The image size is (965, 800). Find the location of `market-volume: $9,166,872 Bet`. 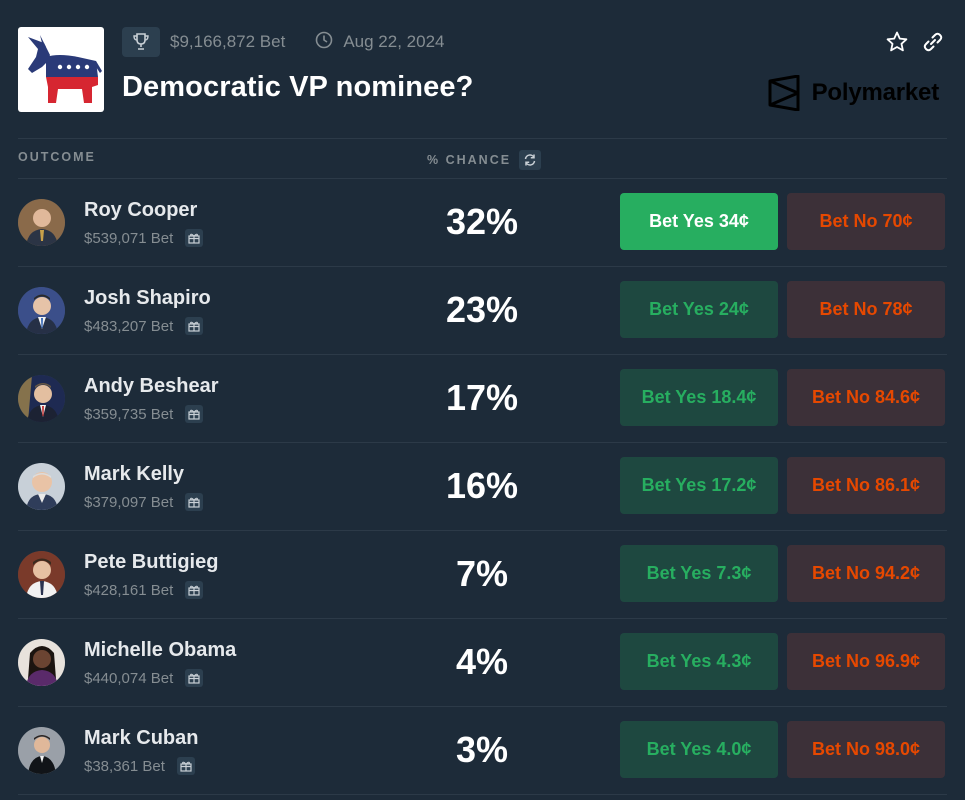

market-volume: $9,166,872 Bet is located at coordinates (228, 41).